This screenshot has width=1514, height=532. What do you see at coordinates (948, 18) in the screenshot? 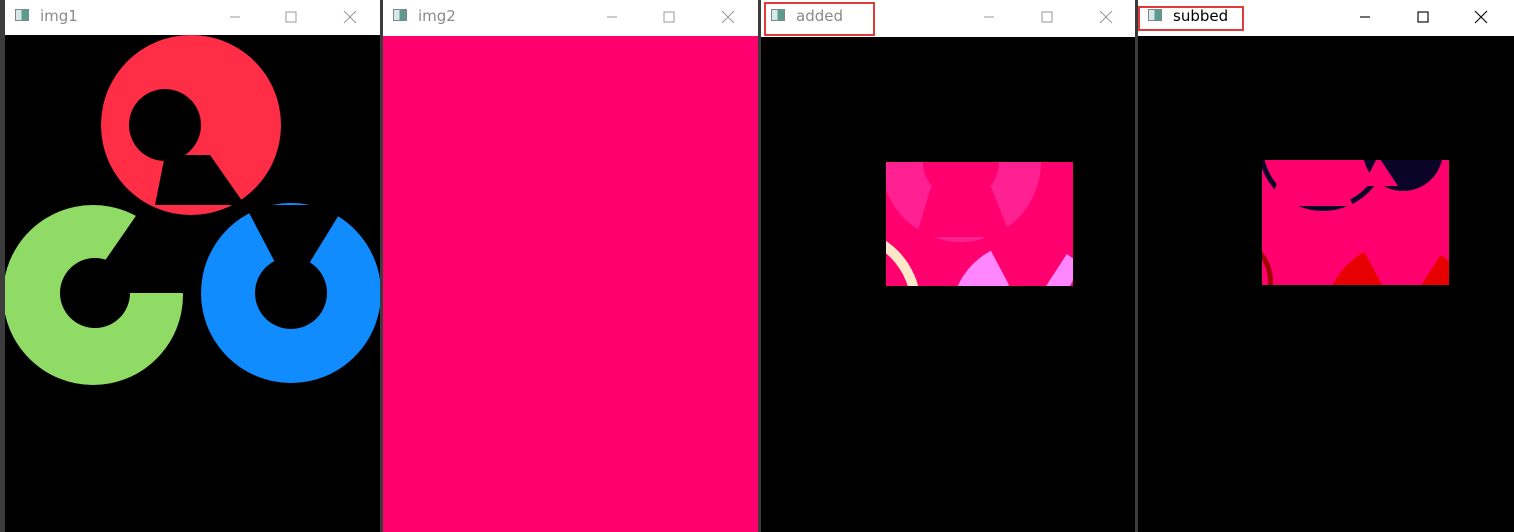
I see `titlebar: added` at bounding box center [948, 18].